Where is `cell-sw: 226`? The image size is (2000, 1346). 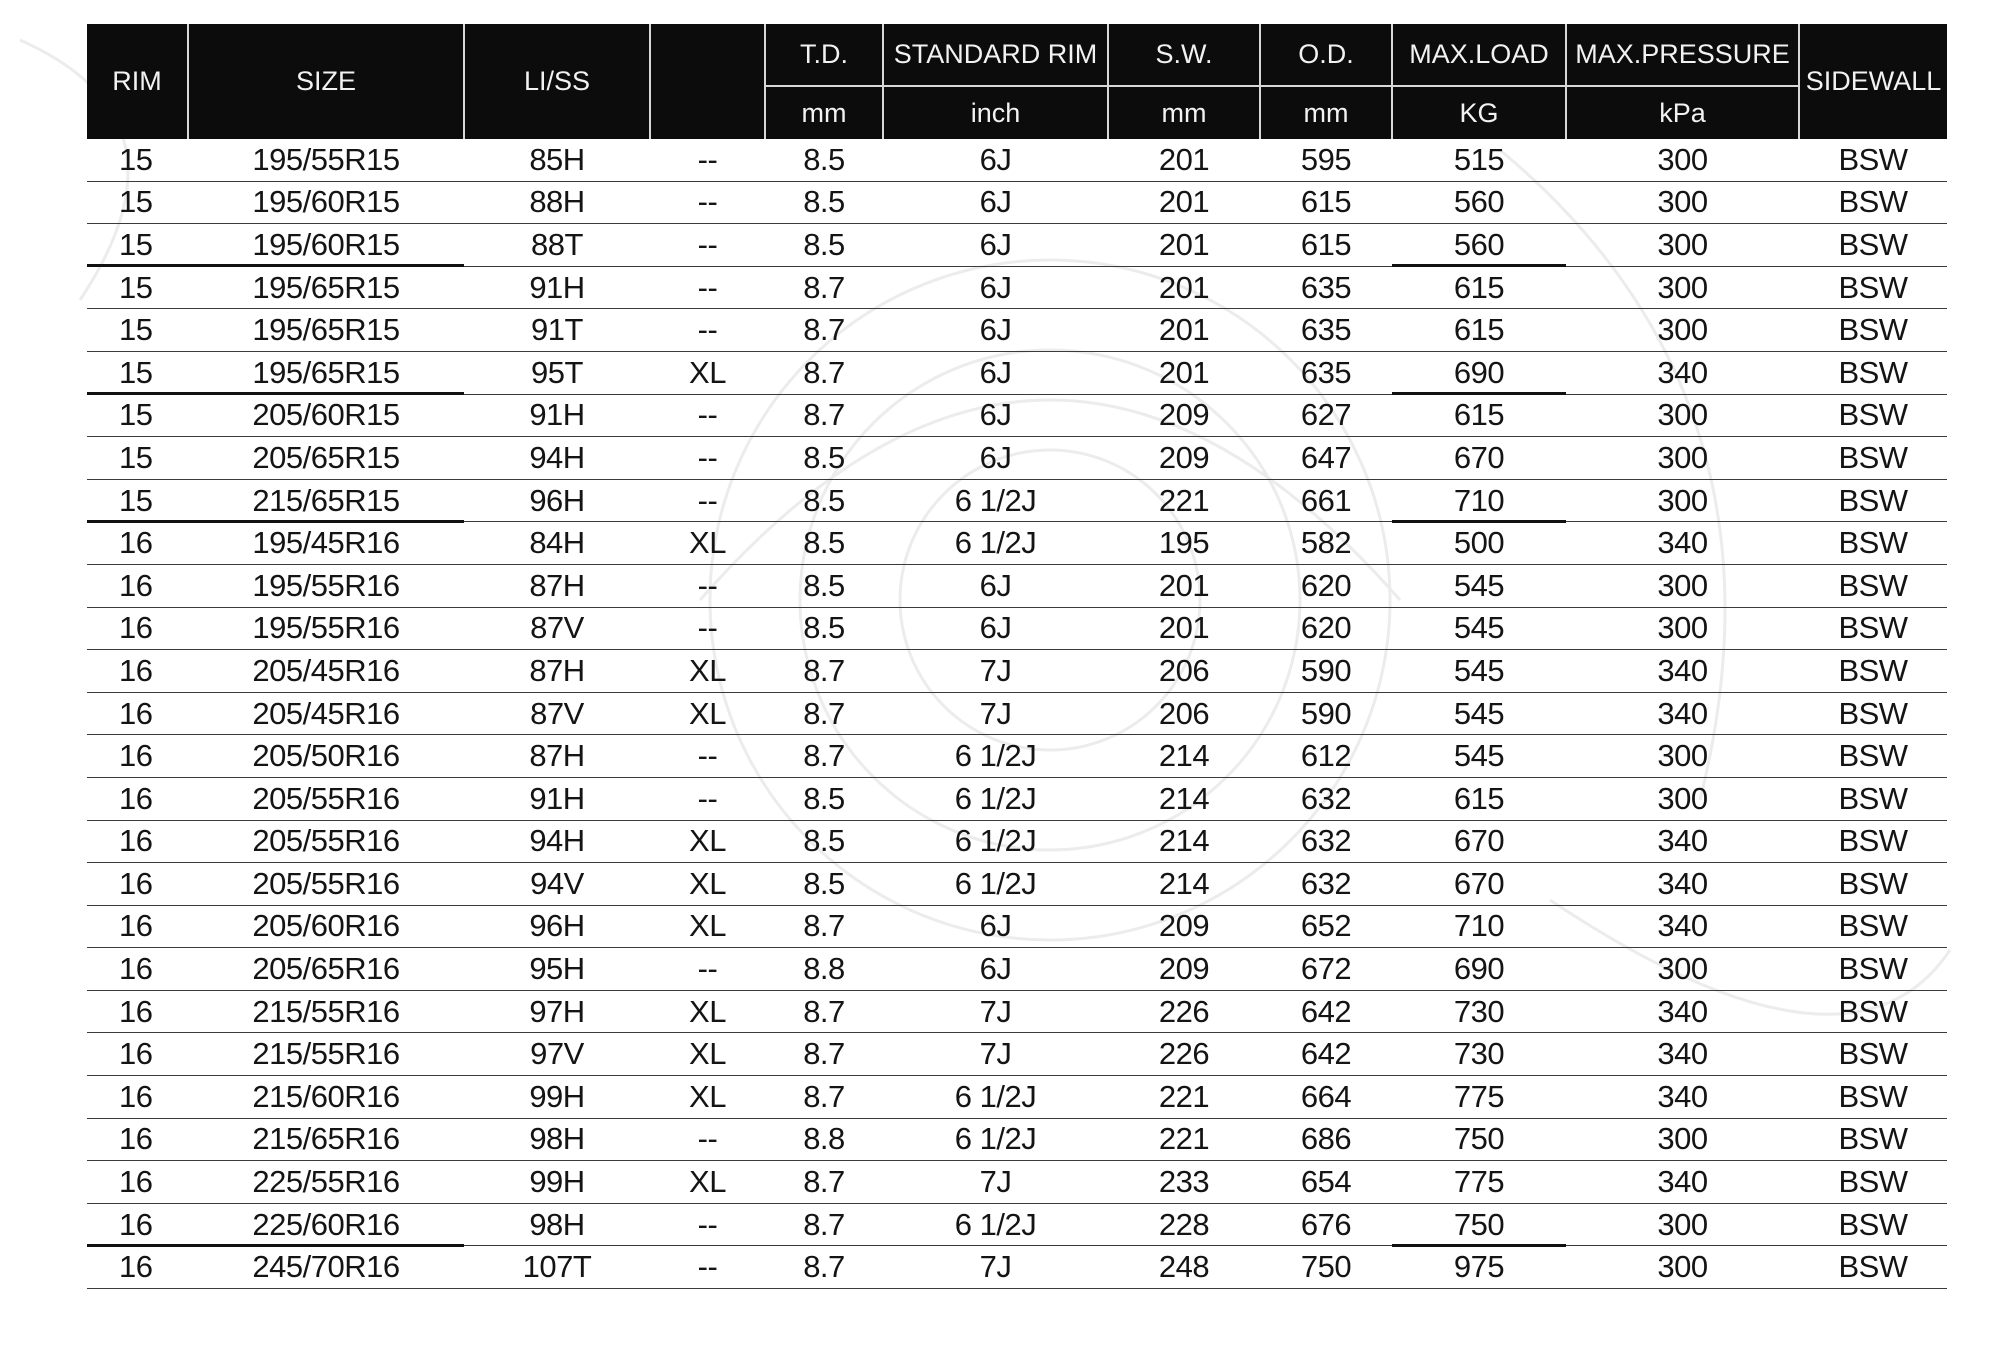
cell-sw: 226 is located at coordinates (1184, 1054).